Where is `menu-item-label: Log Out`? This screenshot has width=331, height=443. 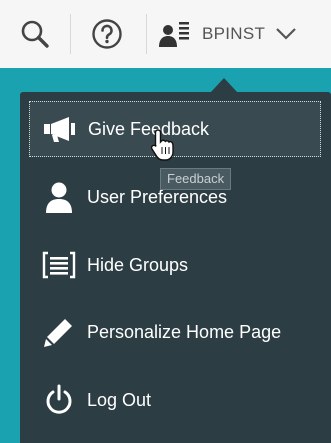 menu-item-label: Log Out is located at coordinates (119, 399).